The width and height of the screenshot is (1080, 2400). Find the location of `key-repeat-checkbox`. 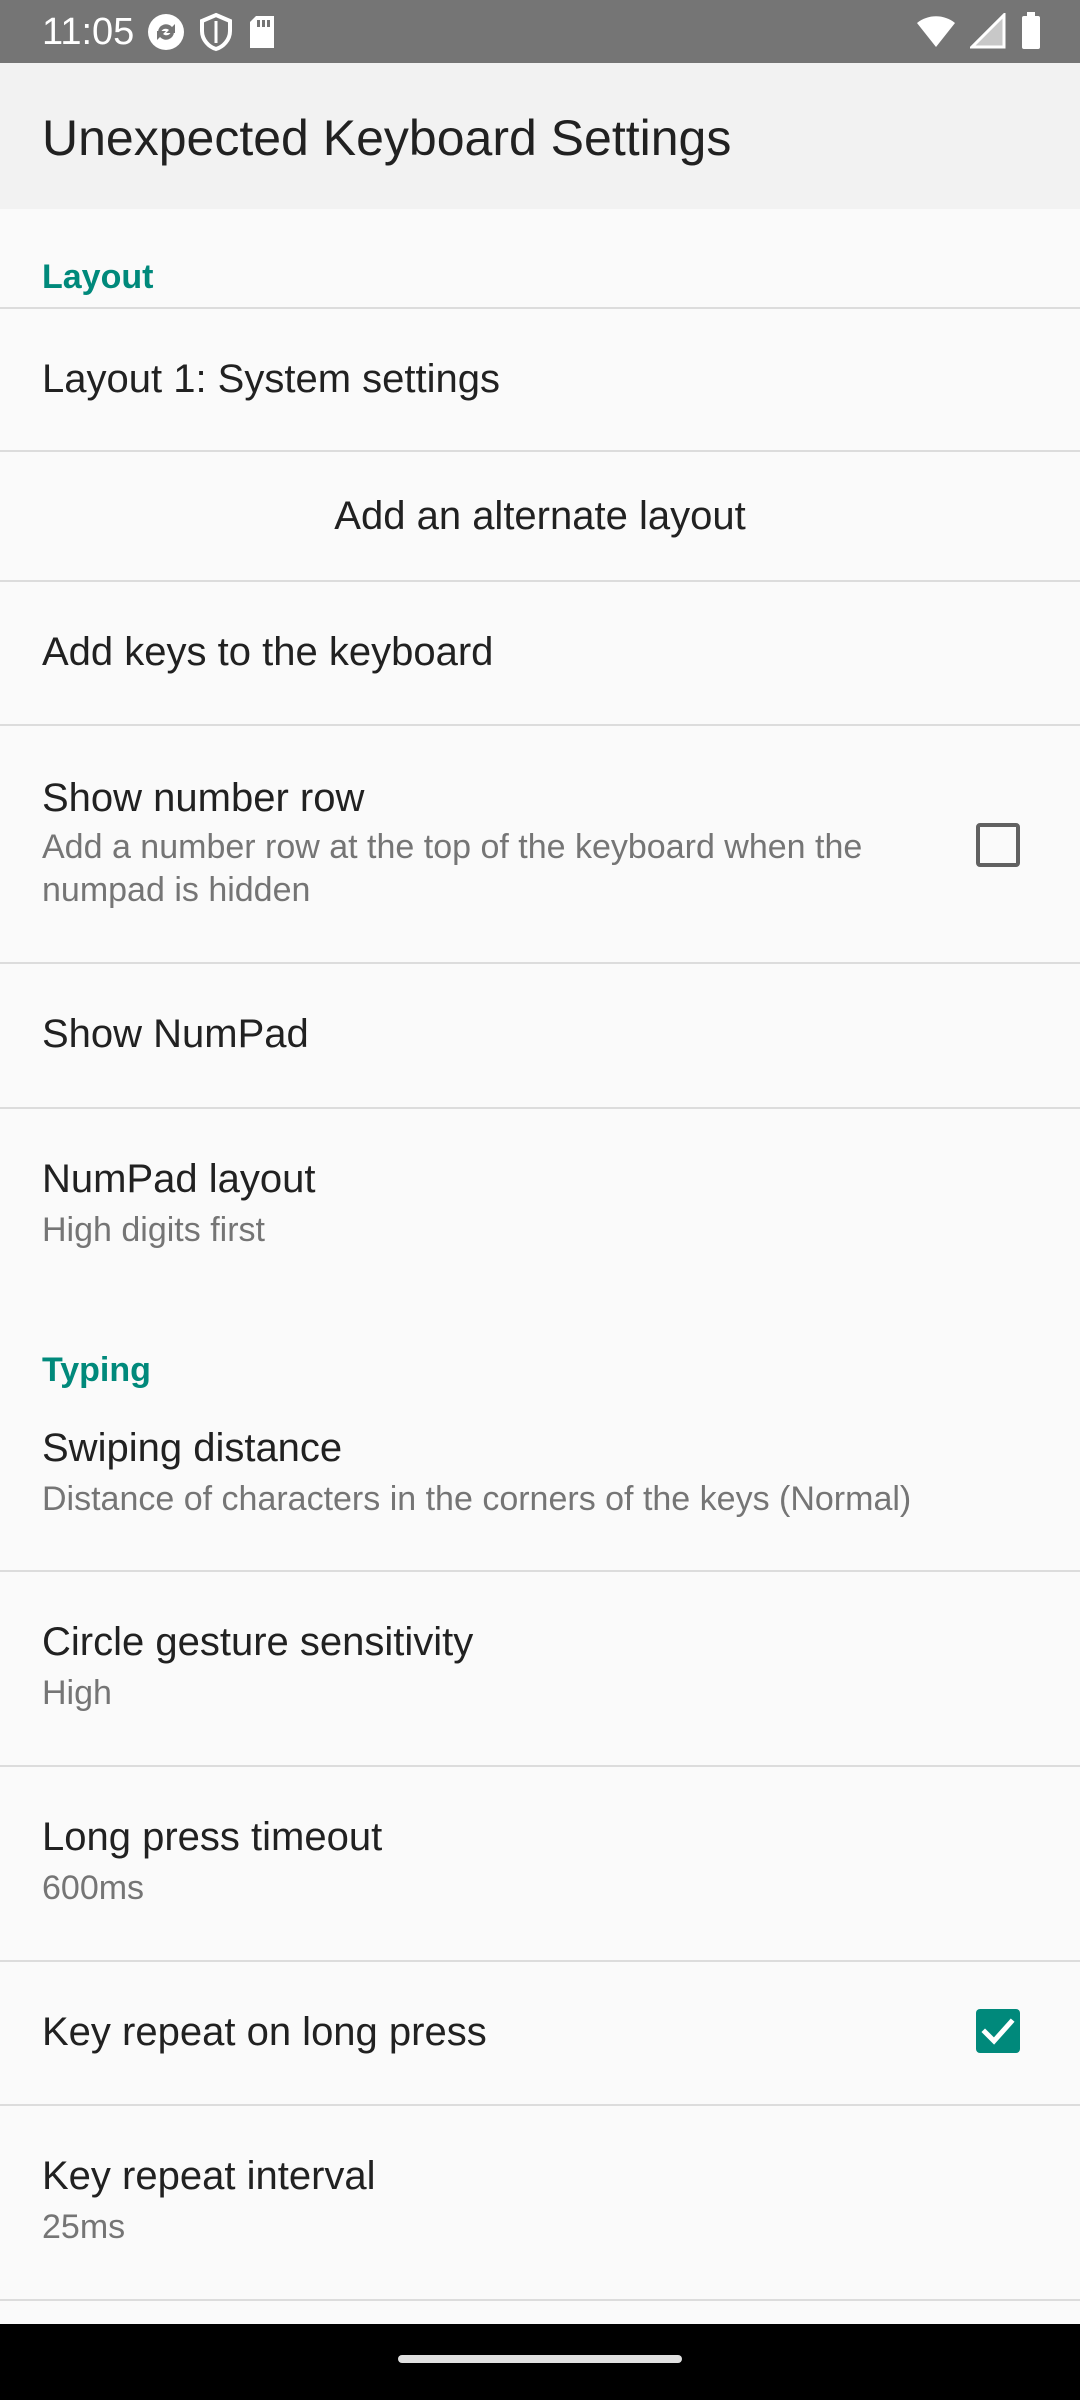

key-repeat-checkbox is located at coordinates (998, 2031).